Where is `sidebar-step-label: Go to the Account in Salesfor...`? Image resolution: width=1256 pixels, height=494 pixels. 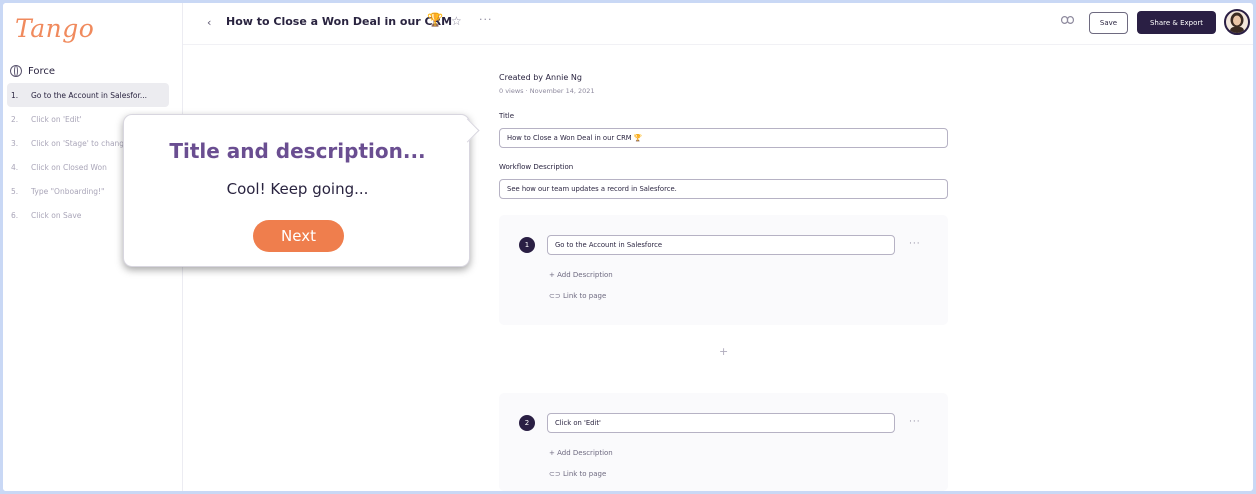
sidebar-step-label: Go to the Account in Salesfor... is located at coordinates (89, 95).